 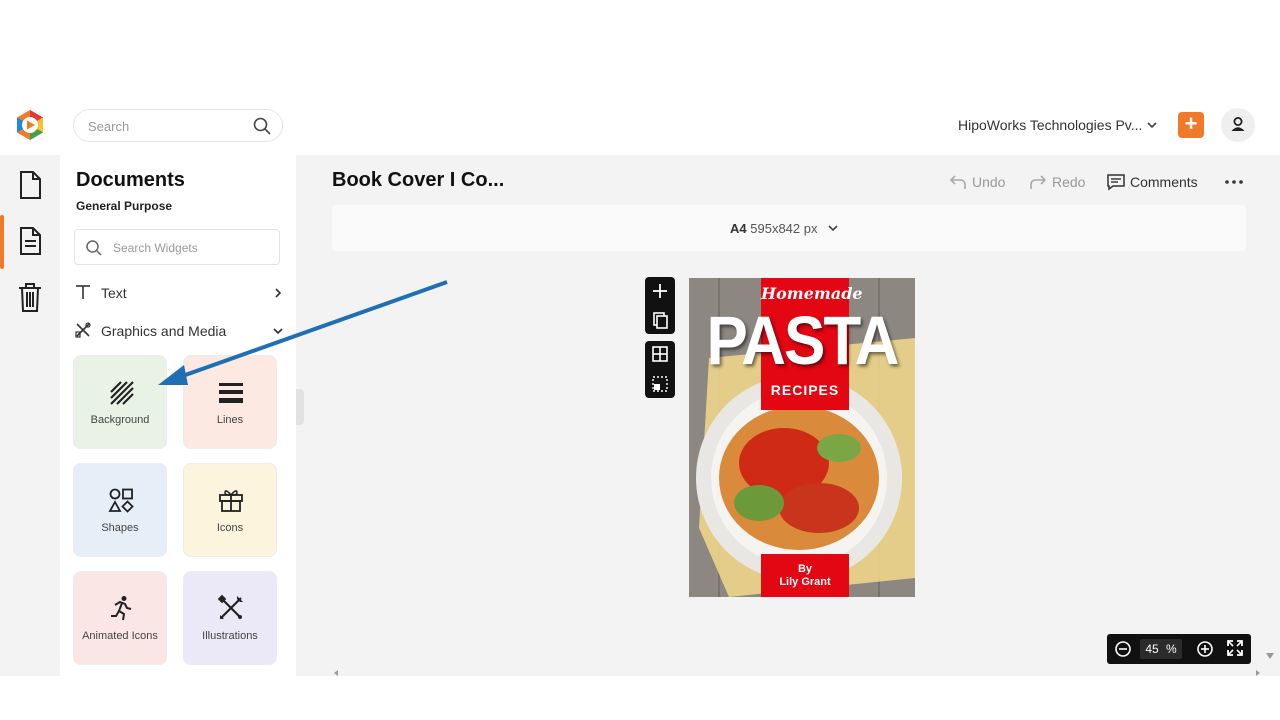 I want to click on panel-collapse-handle, so click(x=300, y=407).